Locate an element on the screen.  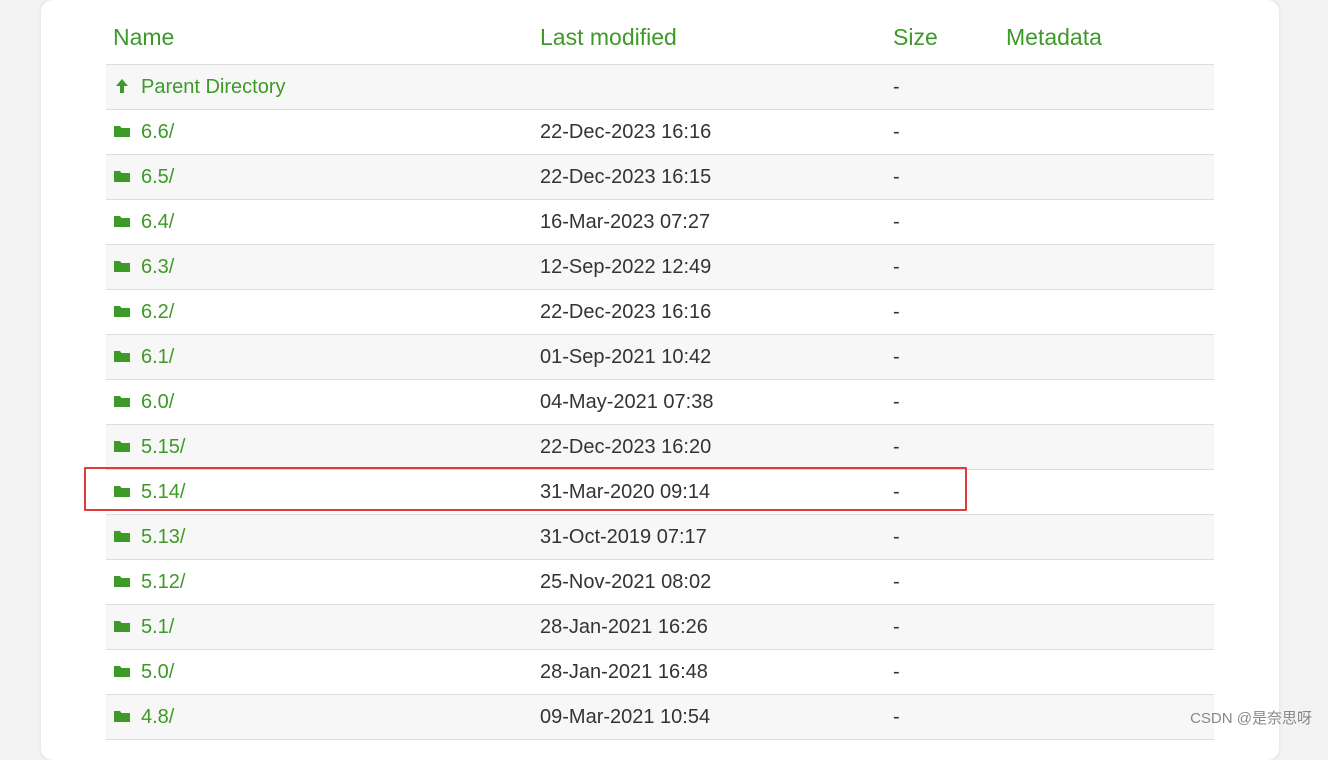
entry-name-link: 6.1/ is located at coordinates (157, 357).